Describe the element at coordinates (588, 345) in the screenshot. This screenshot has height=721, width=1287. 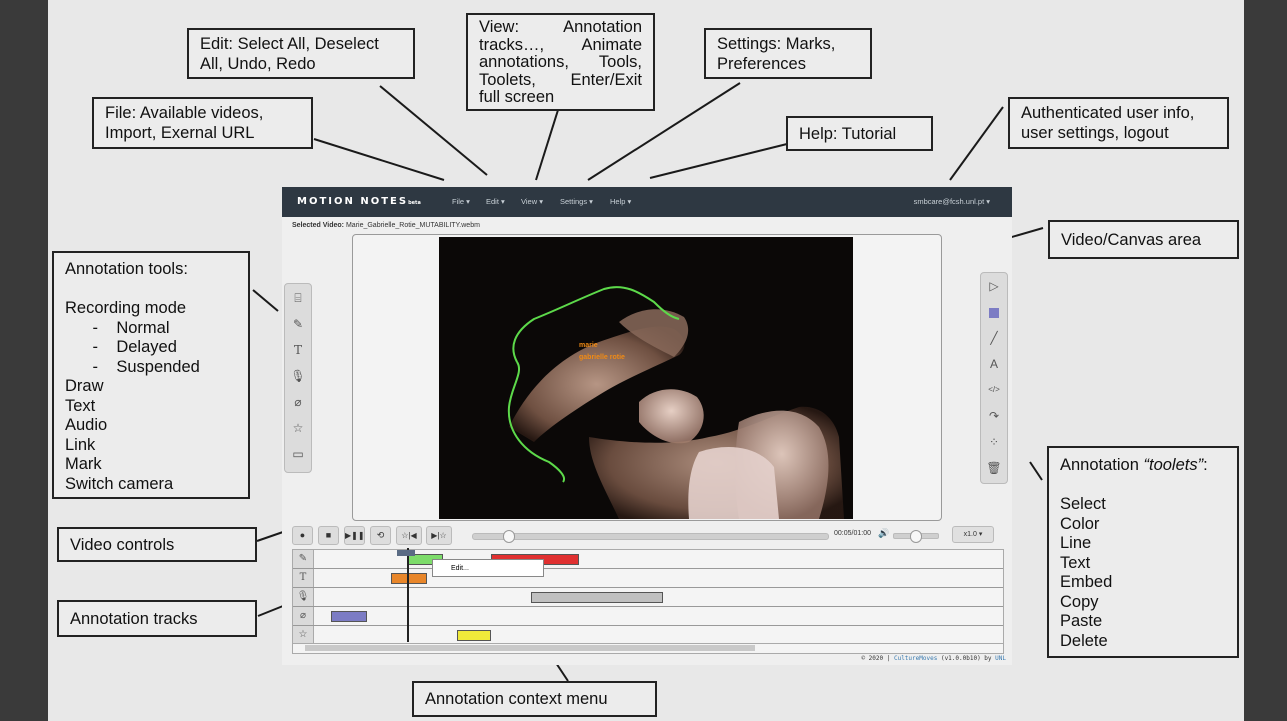
I see `video-annotation-text-1: marie` at that location.